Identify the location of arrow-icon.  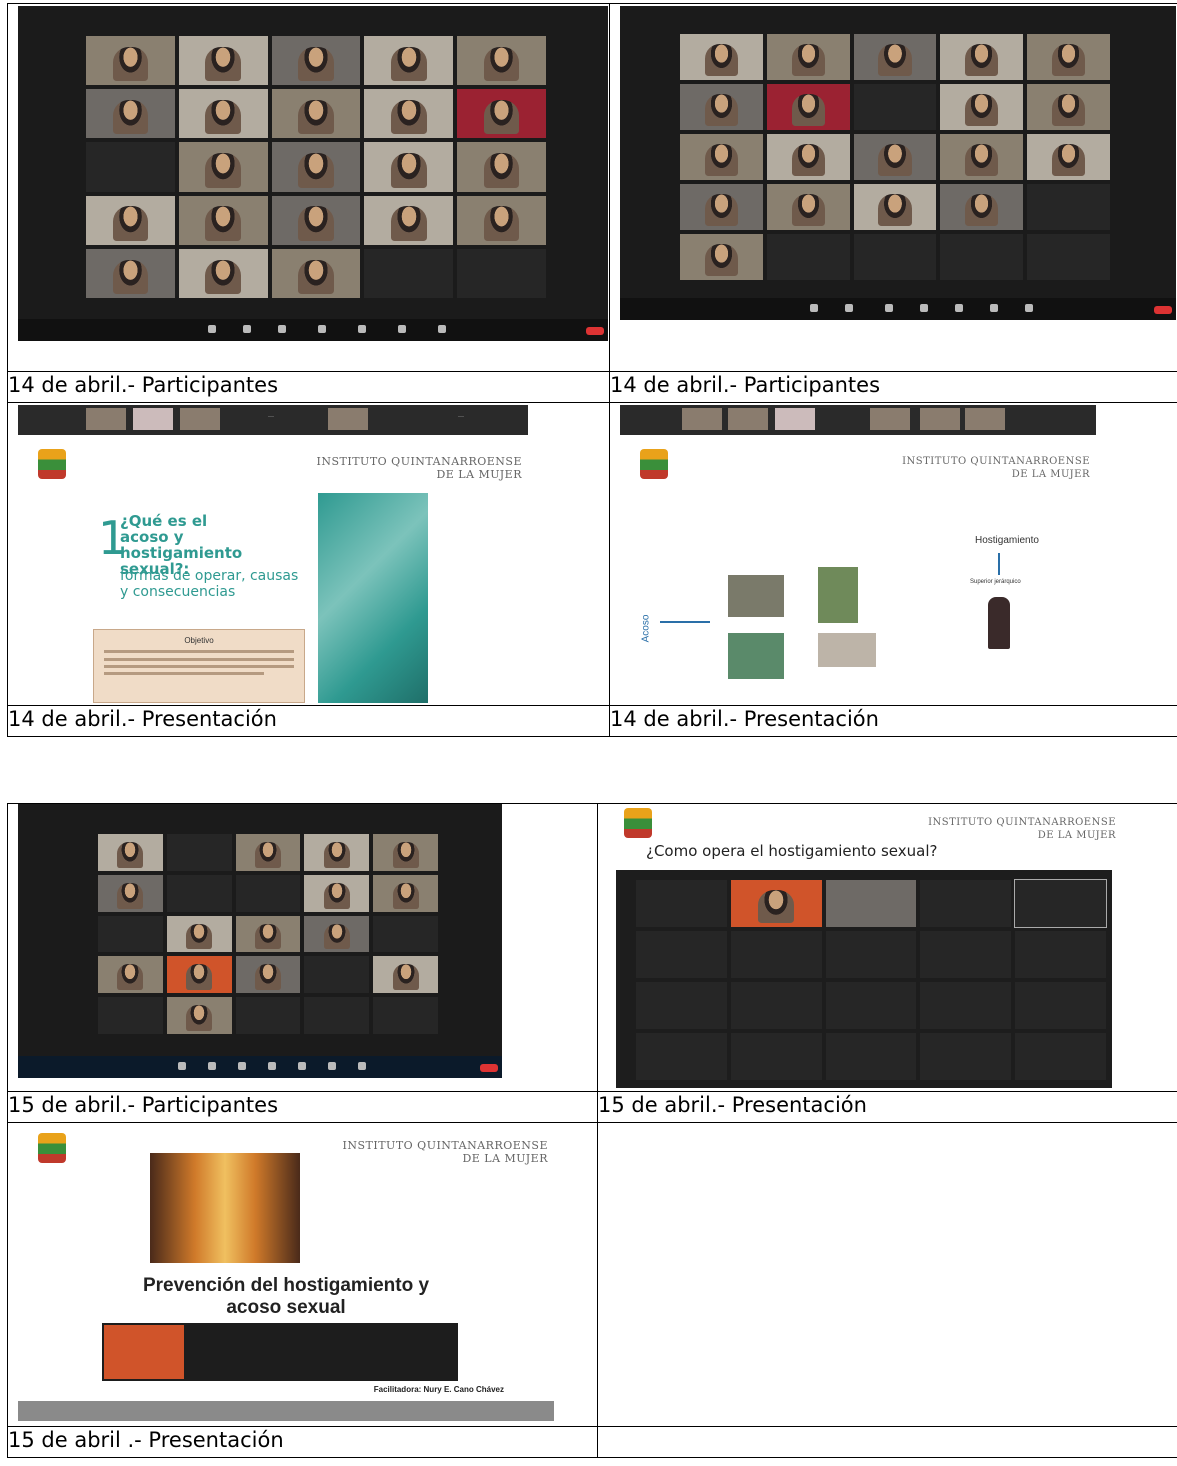
(685, 622).